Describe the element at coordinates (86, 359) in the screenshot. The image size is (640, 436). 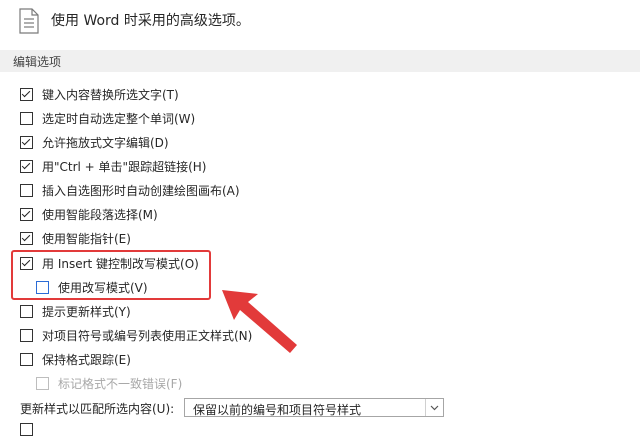
I see `option-label: 保持格式跟踪(E)` at that location.